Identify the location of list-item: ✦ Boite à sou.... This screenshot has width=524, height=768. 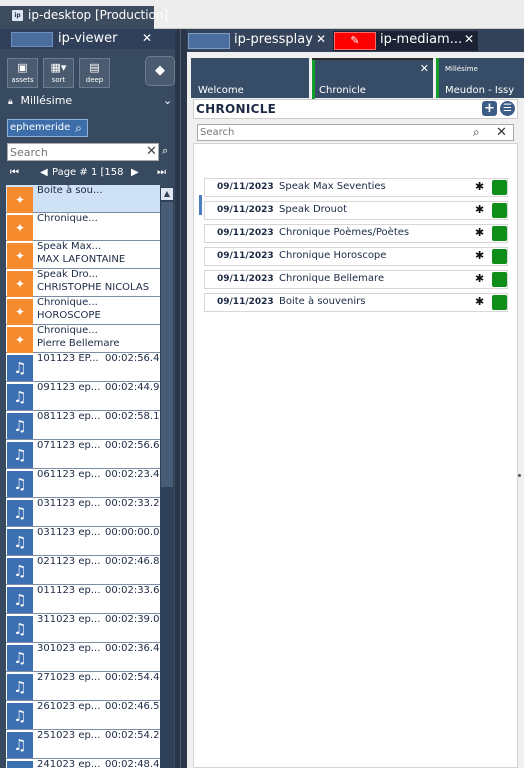
(83, 199).